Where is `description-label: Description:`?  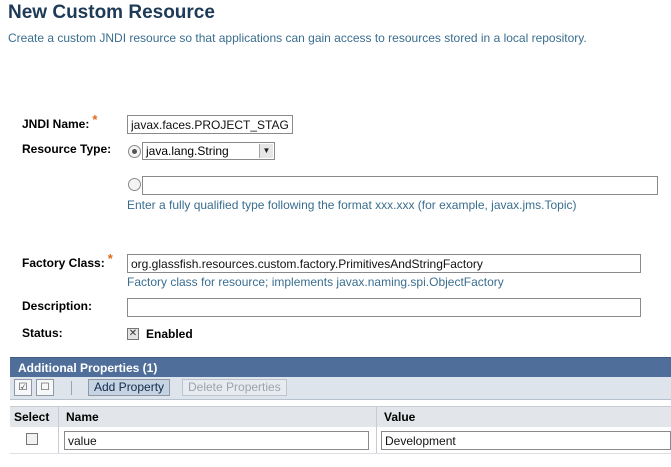 description-label: Description: is located at coordinates (57, 306).